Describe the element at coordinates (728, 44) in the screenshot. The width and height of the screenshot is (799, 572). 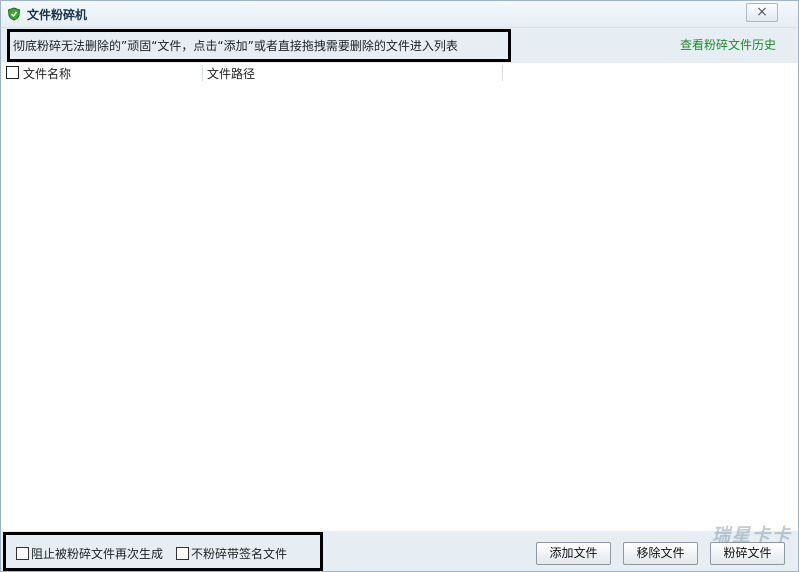
I see `view-shred-history-link: 查看粉碎文件历史` at that location.